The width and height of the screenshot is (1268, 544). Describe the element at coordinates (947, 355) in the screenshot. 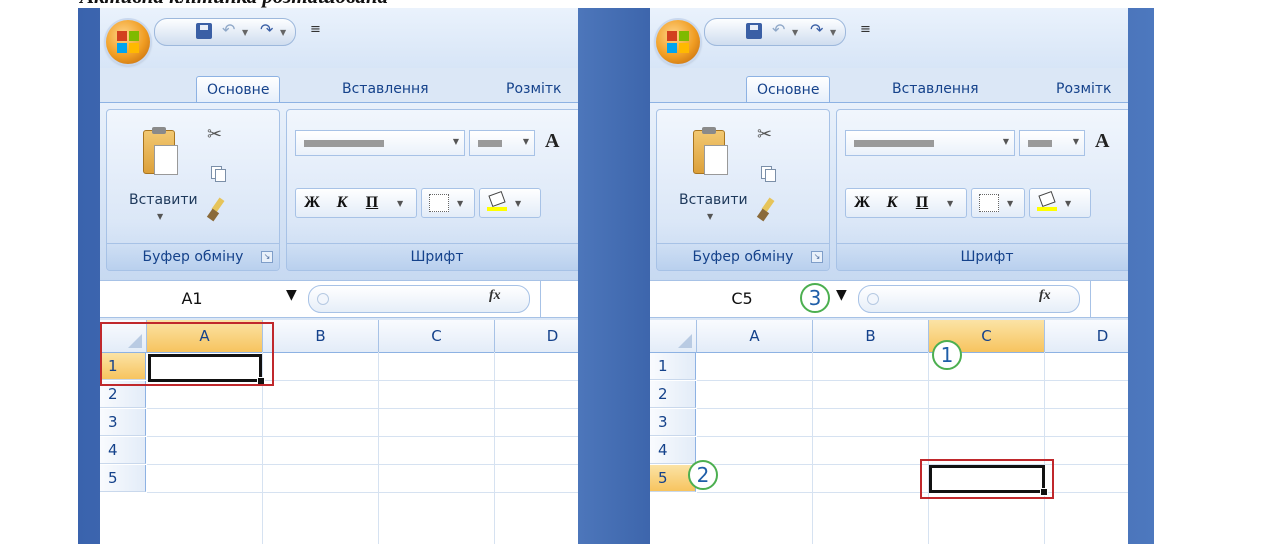

I see `callout-1: 1` at that location.